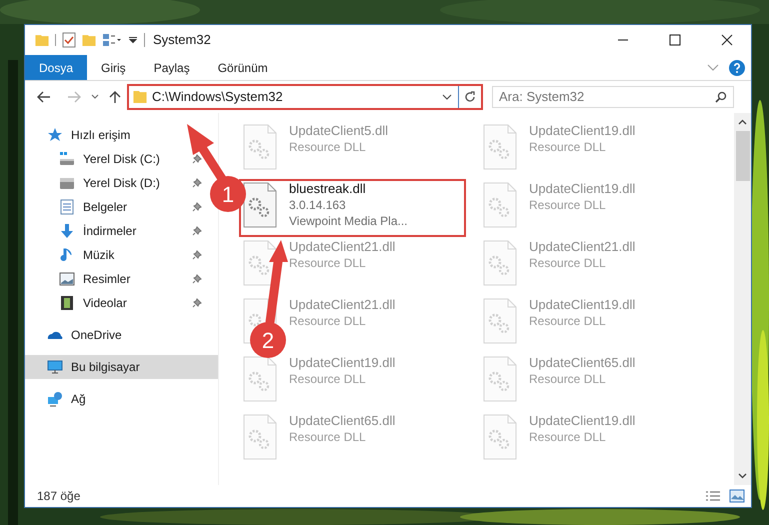  What do you see at coordinates (67, 183) in the screenshot?
I see `drive-icon` at bounding box center [67, 183].